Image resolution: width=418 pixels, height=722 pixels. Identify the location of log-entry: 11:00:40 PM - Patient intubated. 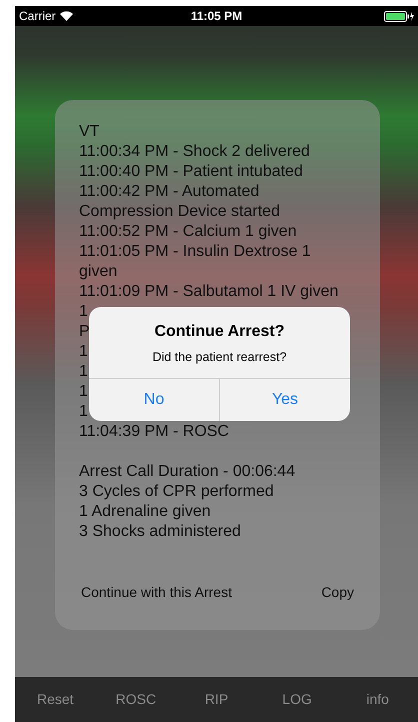
(191, 172).